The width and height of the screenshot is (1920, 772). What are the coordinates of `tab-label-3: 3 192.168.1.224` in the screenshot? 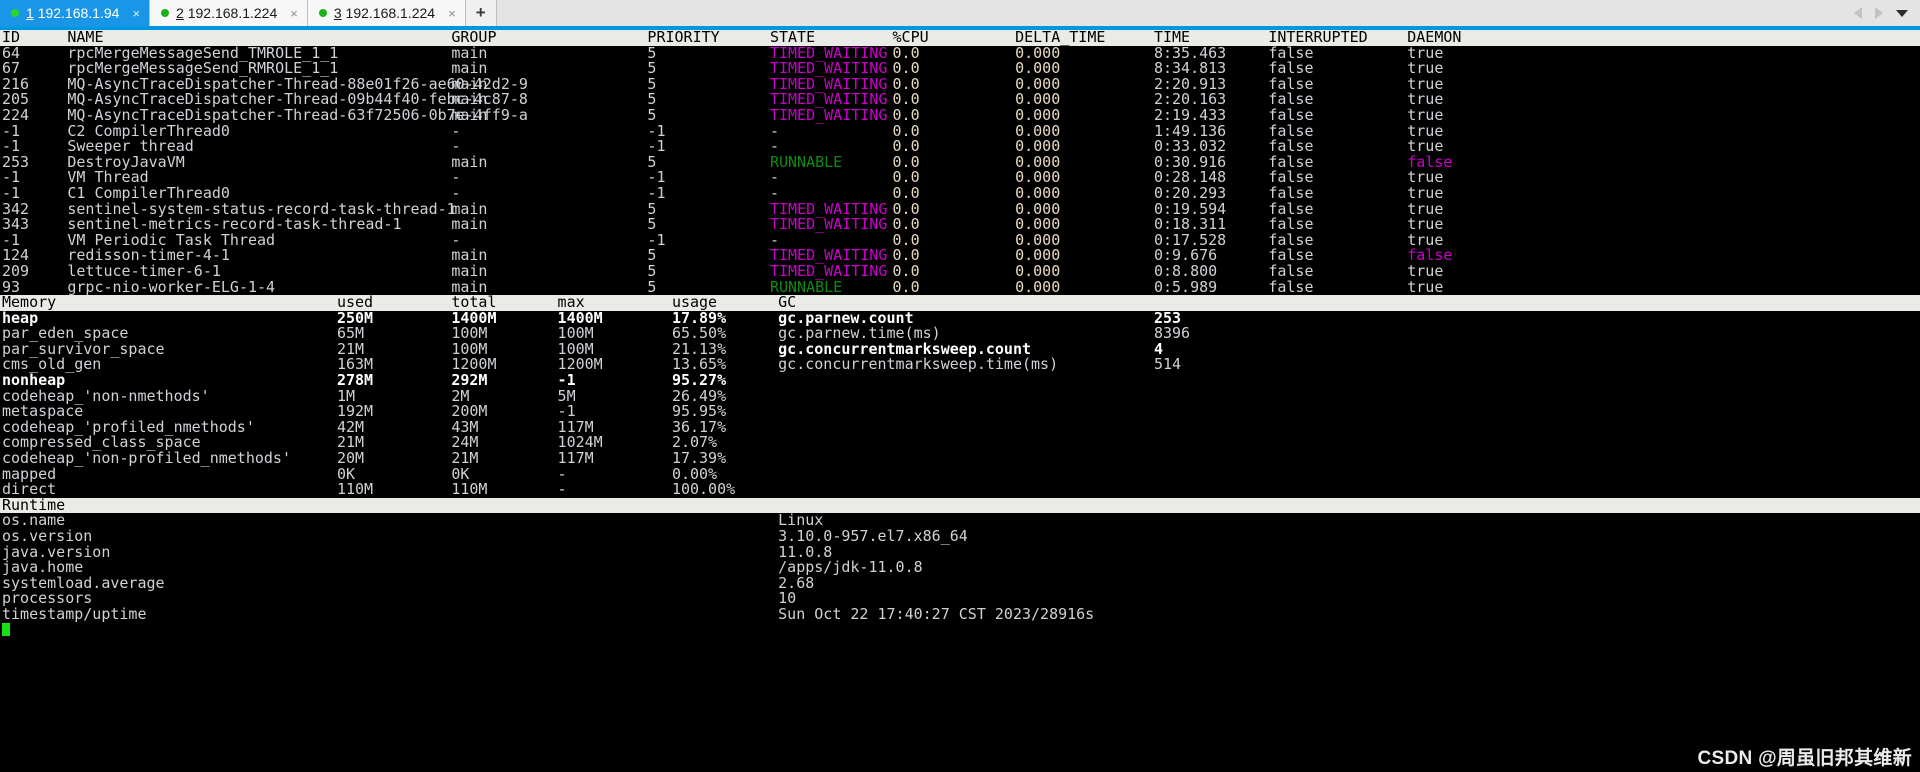 It's located at (384, 13).